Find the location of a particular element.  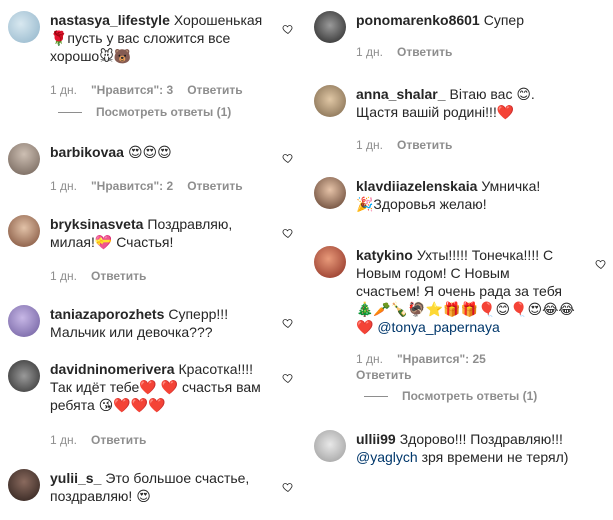

comment-text: Мальчик или девочка??? is located at coordinates (131, 332).